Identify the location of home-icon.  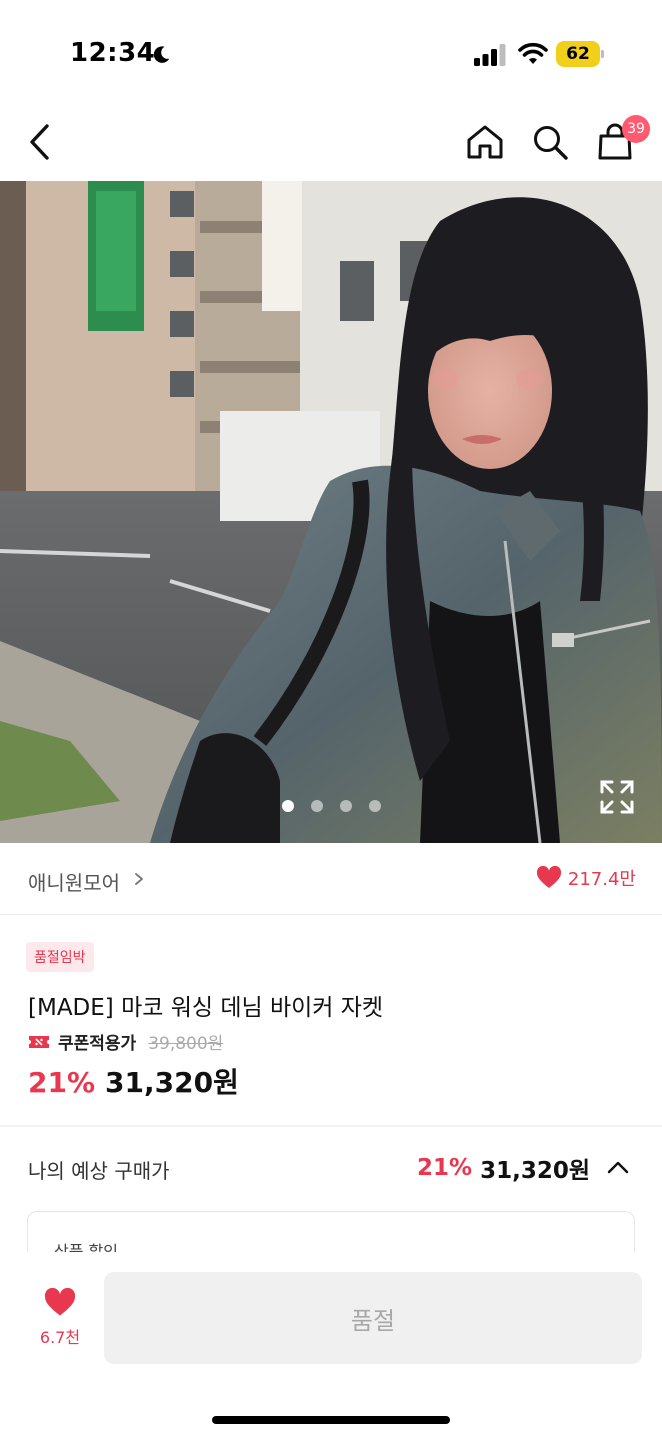
(485, 142).